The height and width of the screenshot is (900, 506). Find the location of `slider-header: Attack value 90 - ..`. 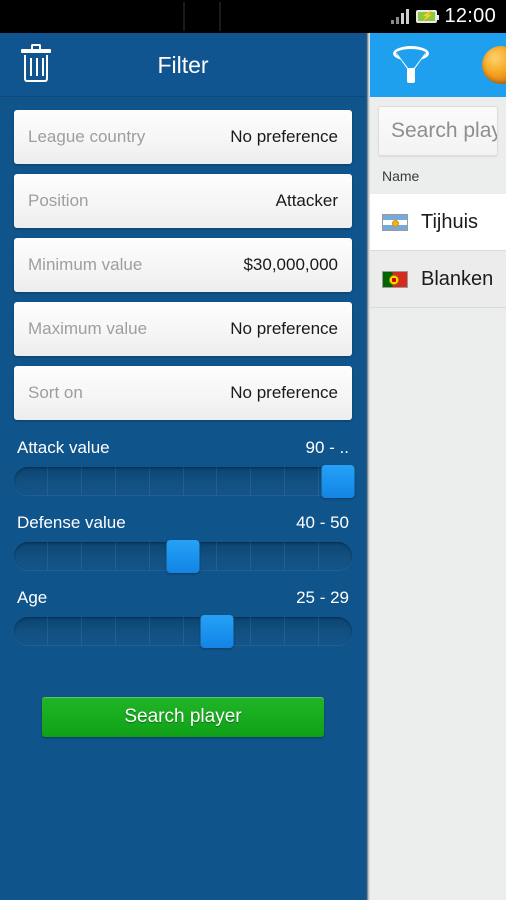

slider-header: Attack value 90 - .. is located at coordinates (183, 452).